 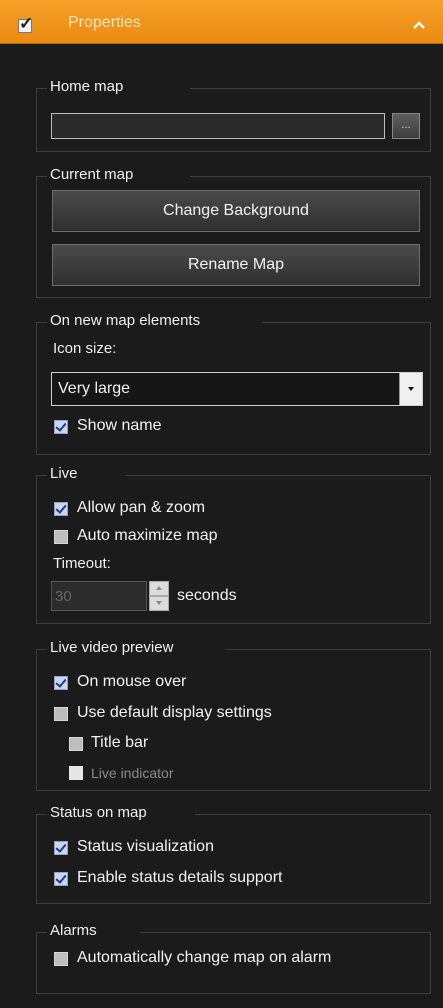 I want to click on on-mouse-over-label: On mouse over, so click(x=131, y=682).